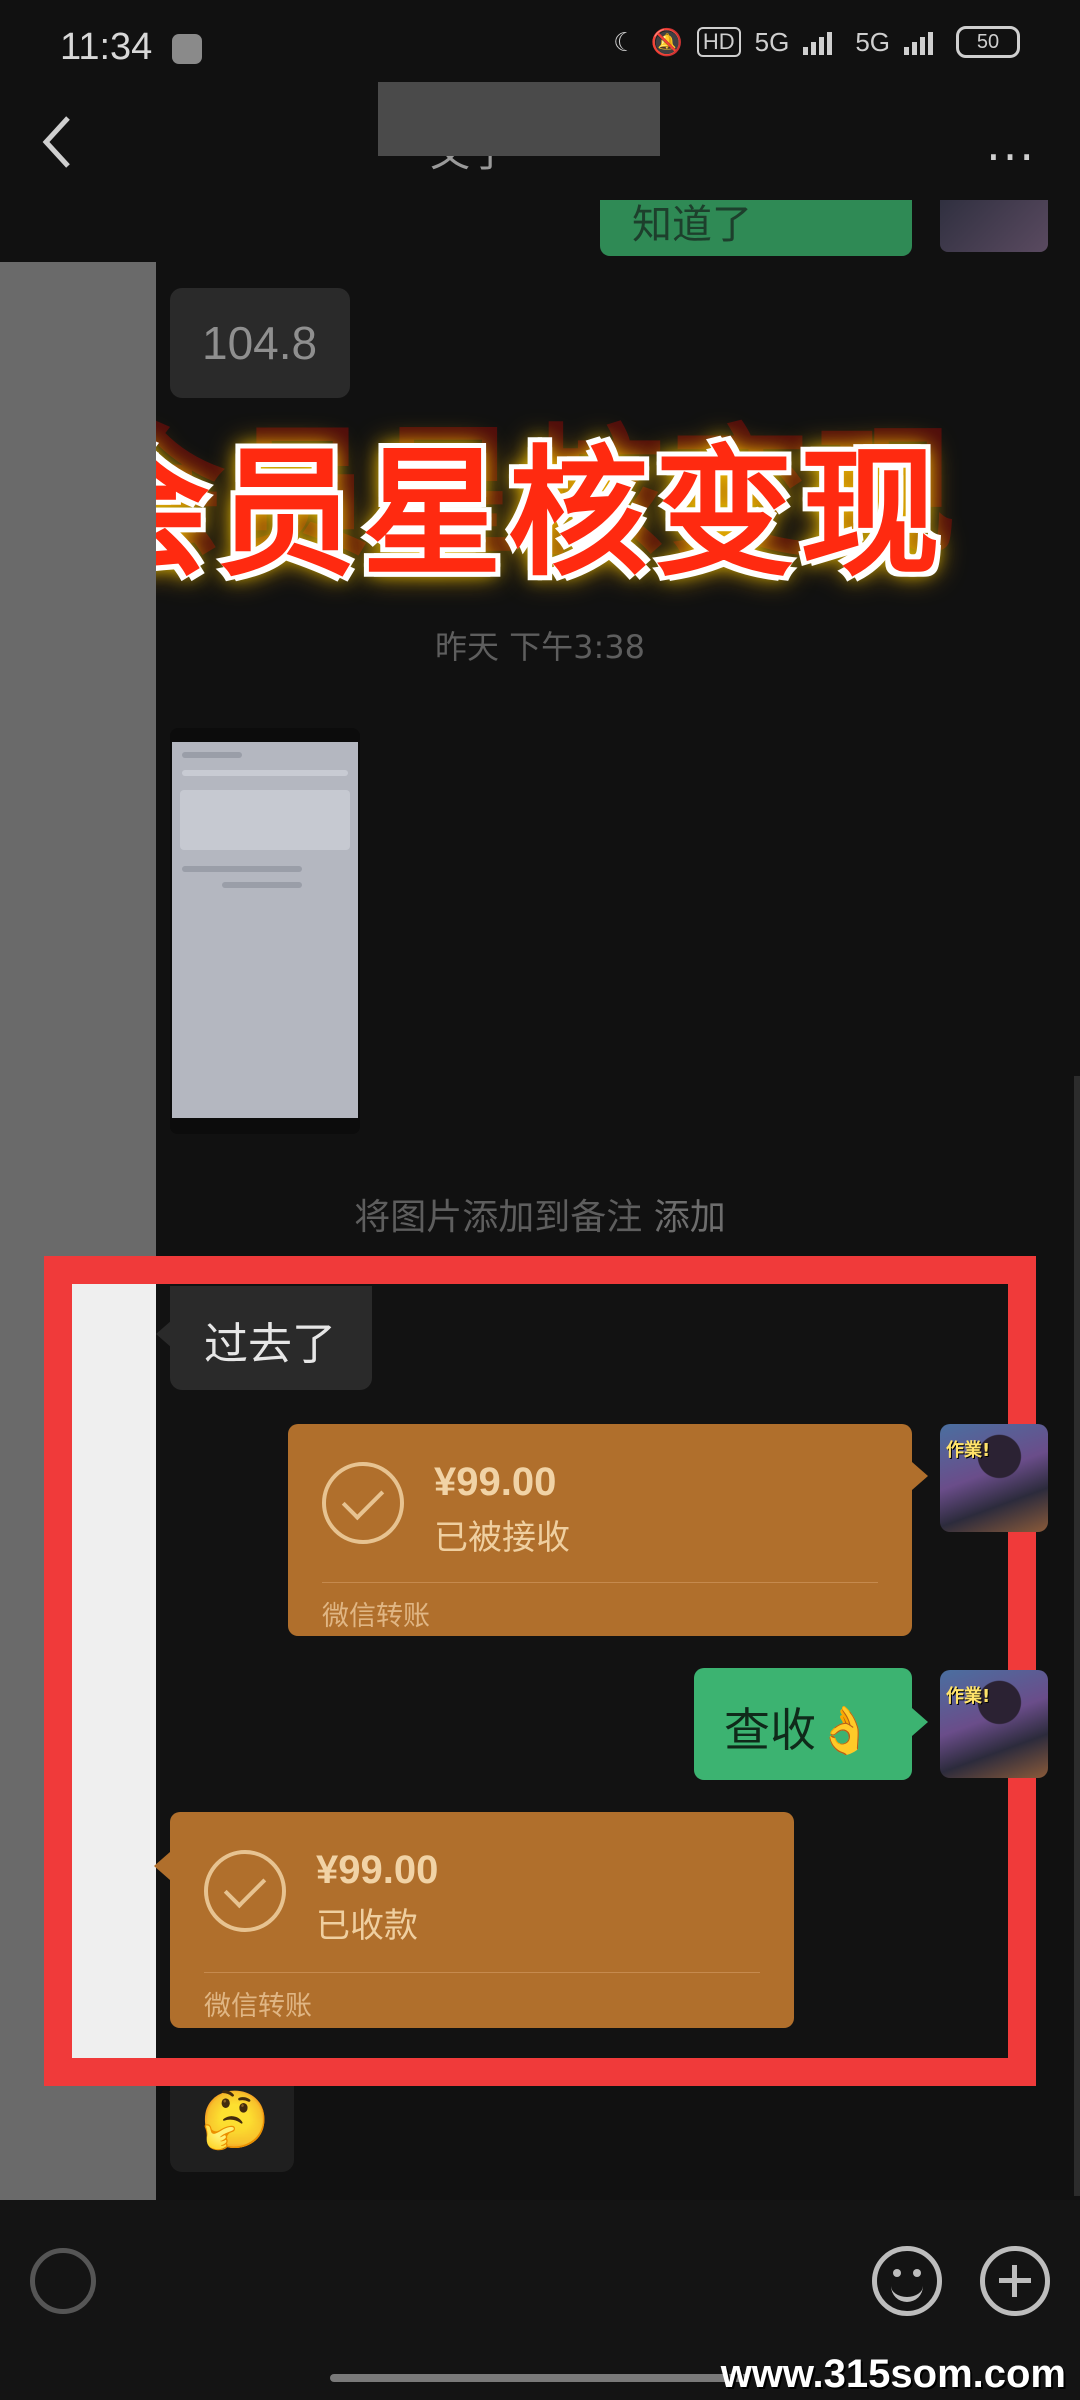 The width and height of the screenshot is (1080, 2400). Describe the element at coordinates (187, 49) in the screenshot. I see `app-notification-icon` at that location.